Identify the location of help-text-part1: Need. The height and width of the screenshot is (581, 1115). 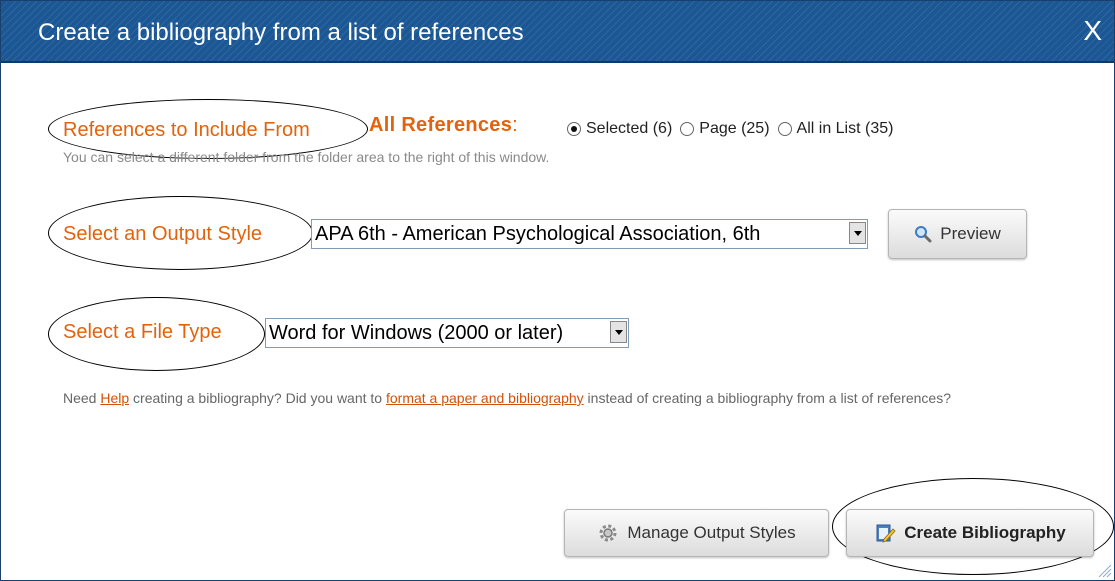
(82, 398).